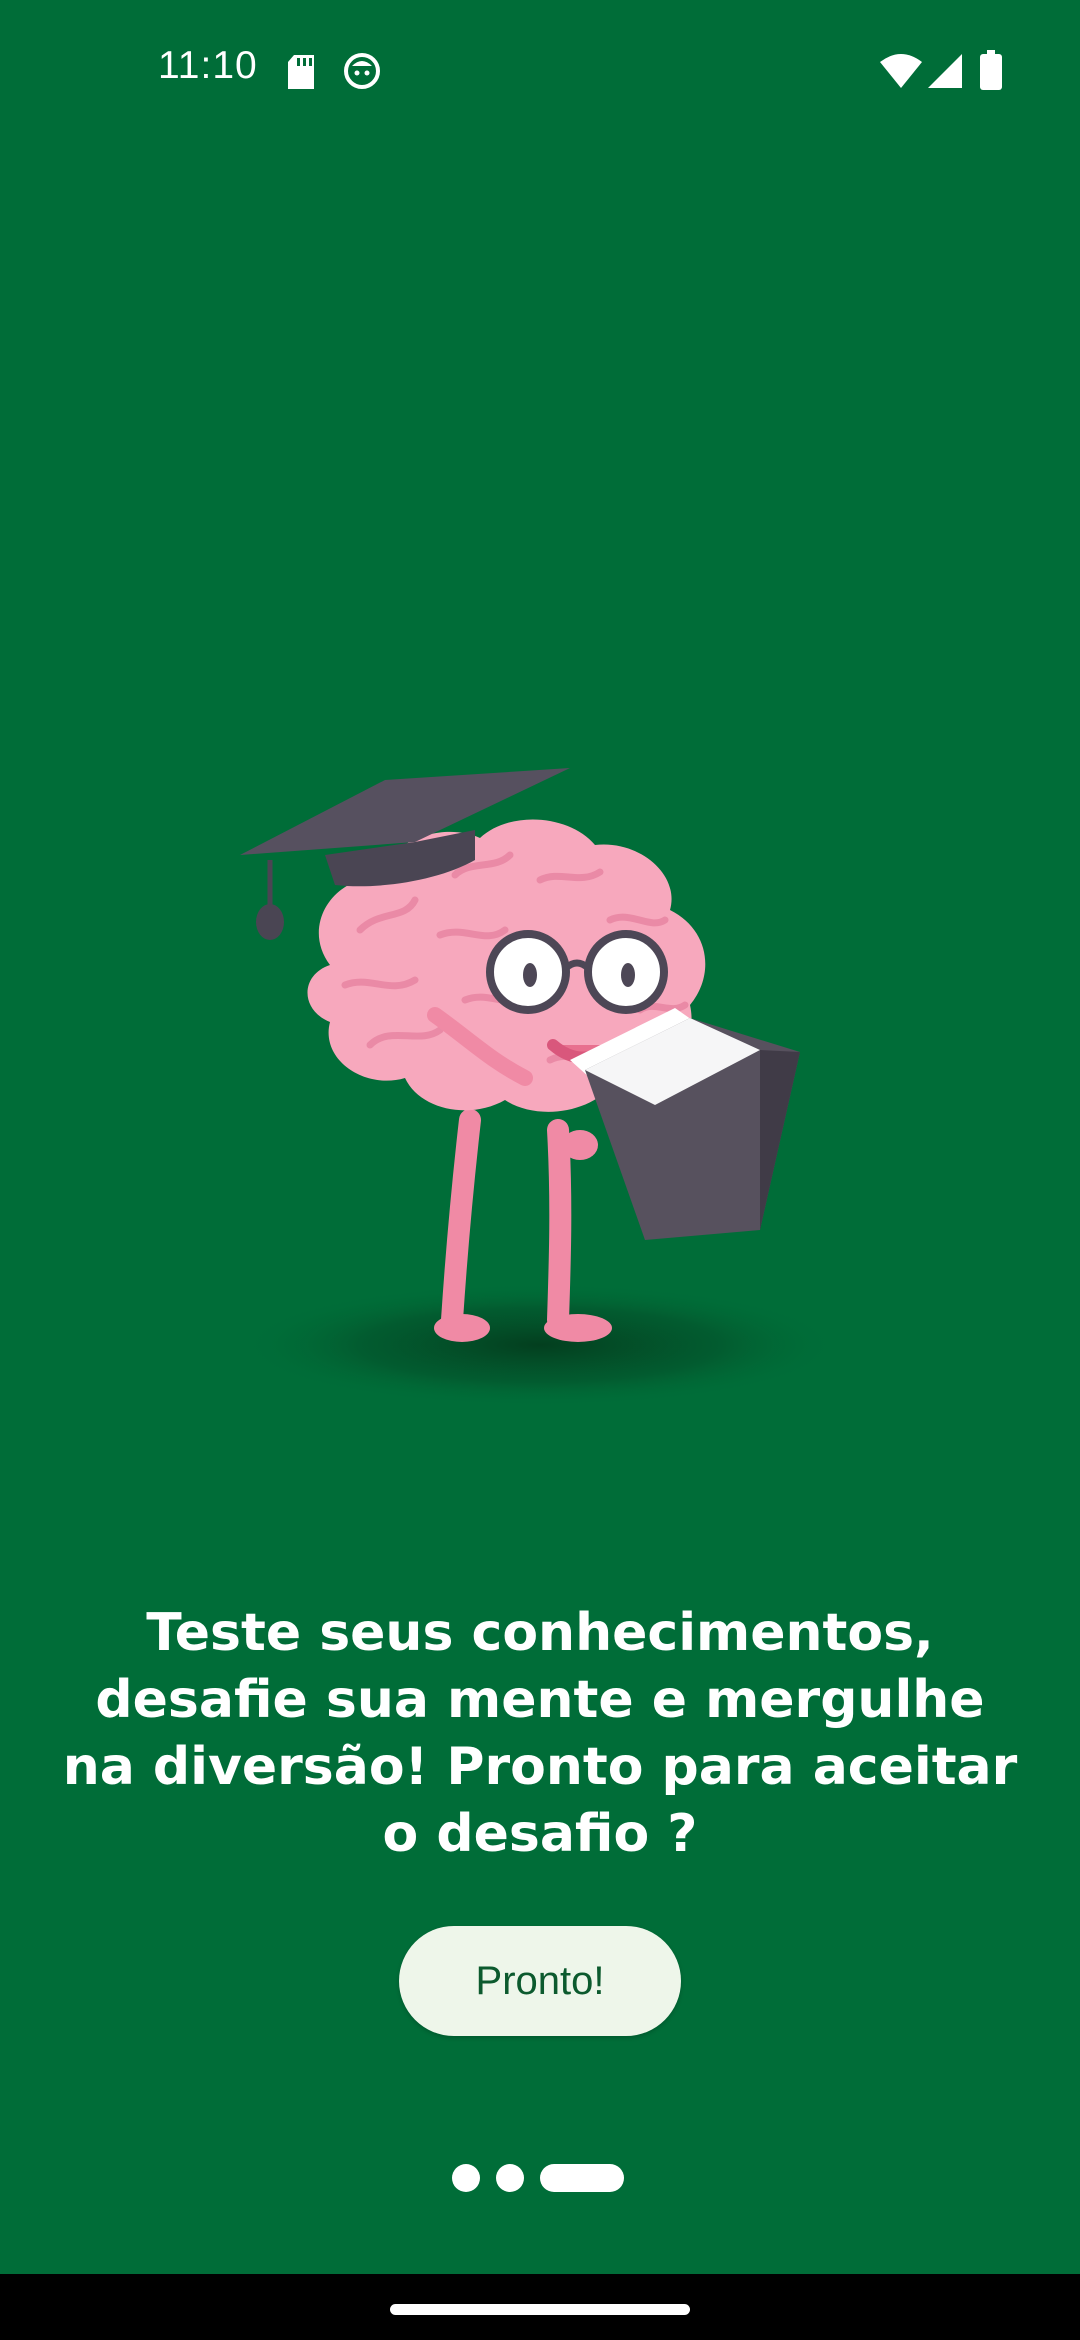 The height and width of the screenshot is (2340, 1080). I want to click on pronto-button: Pronto!, so click(540, 1981).